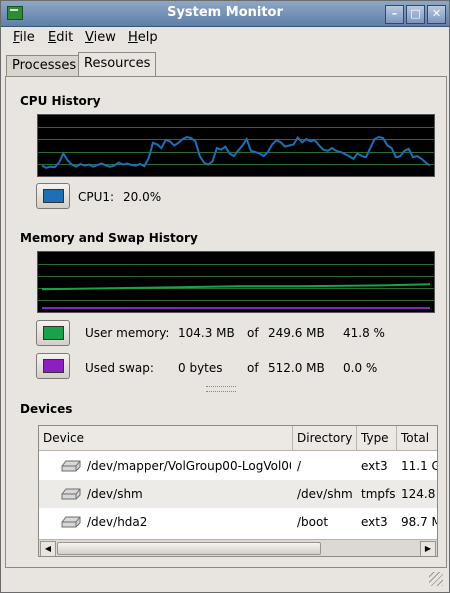  What do you see at coordinates (296, 368) in the screenshot?
I see `swap-total: 512.0 MB` at bounding box center [296, 368].